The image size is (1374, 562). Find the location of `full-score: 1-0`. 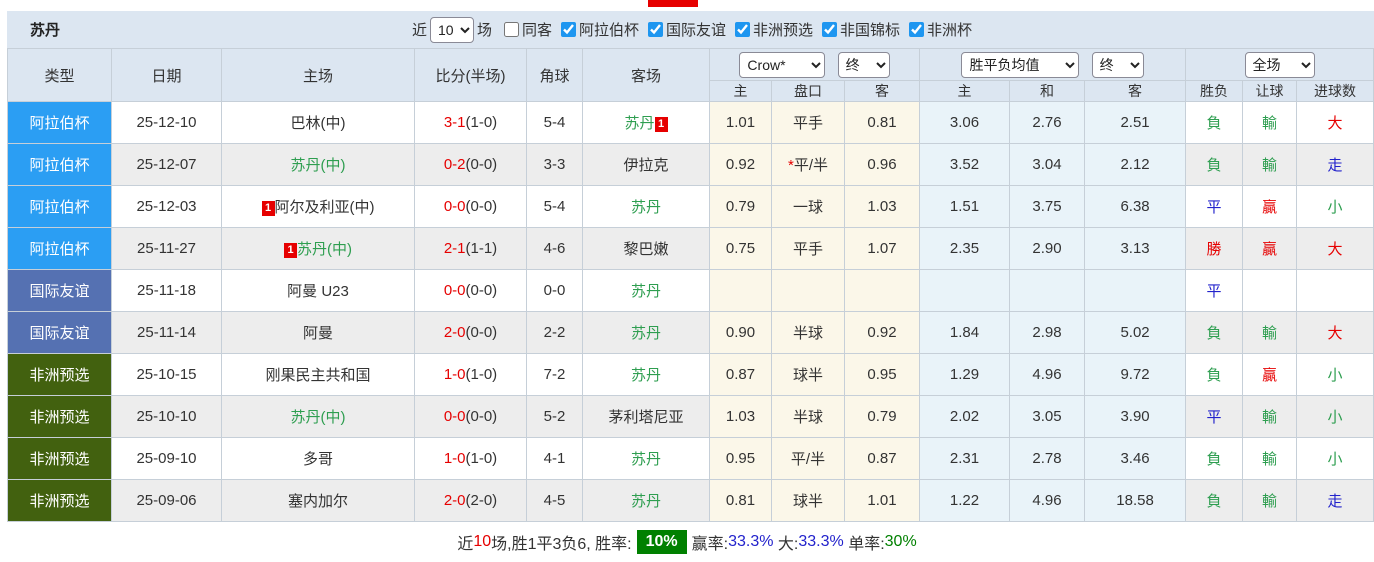

full-score: 1-0 is located at coordinates (454, 458).